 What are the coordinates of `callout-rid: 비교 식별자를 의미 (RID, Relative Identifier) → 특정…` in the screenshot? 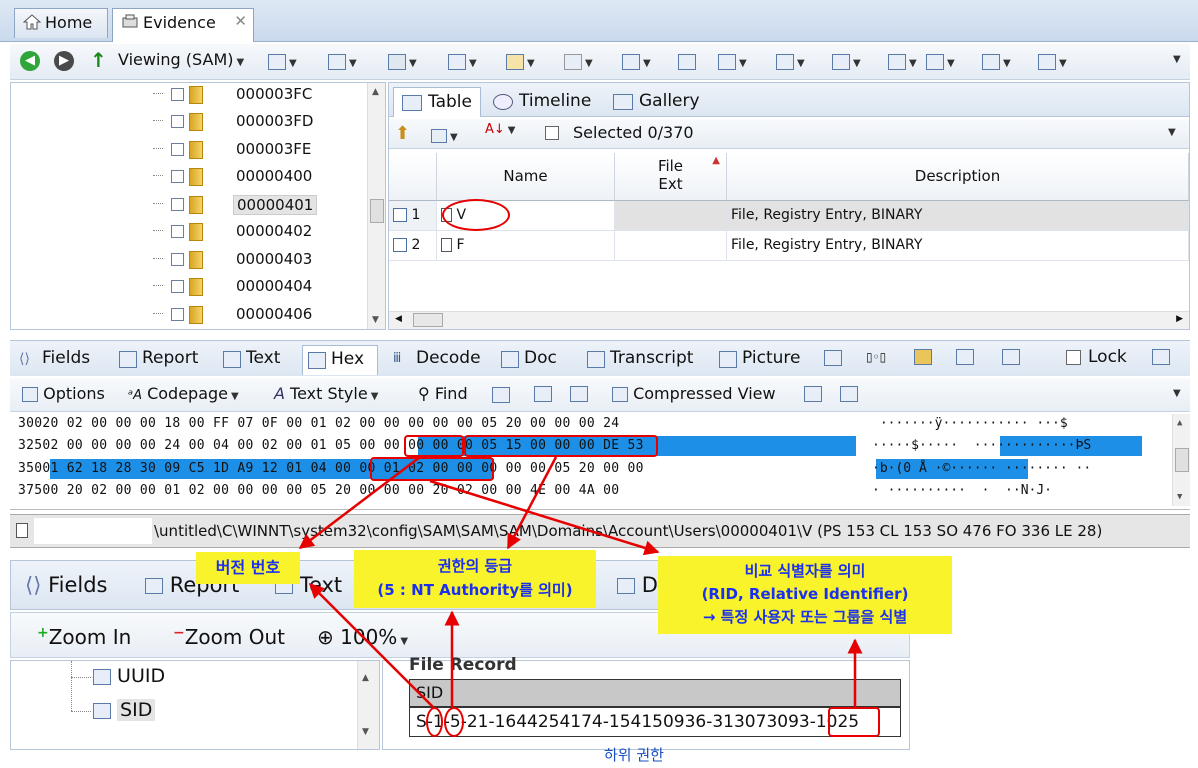 It's located at (805, 595).